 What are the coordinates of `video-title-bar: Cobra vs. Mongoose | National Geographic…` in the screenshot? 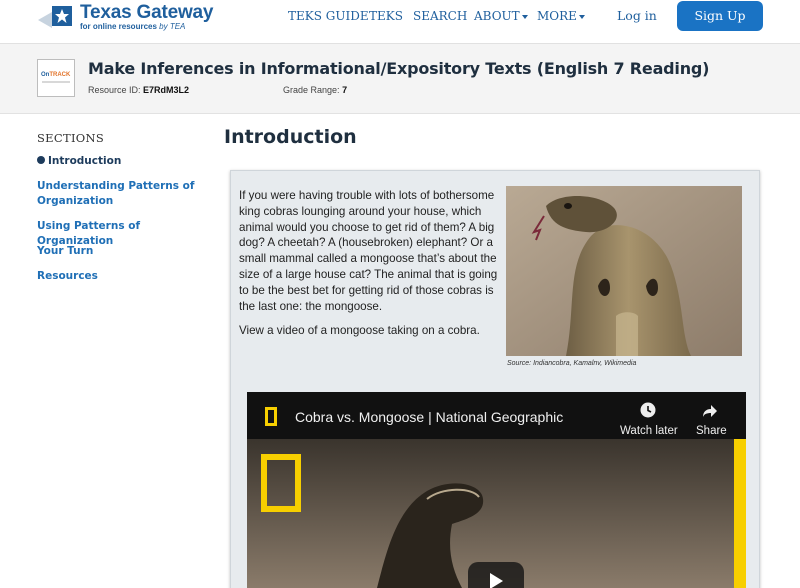 It's located at (496, 415).